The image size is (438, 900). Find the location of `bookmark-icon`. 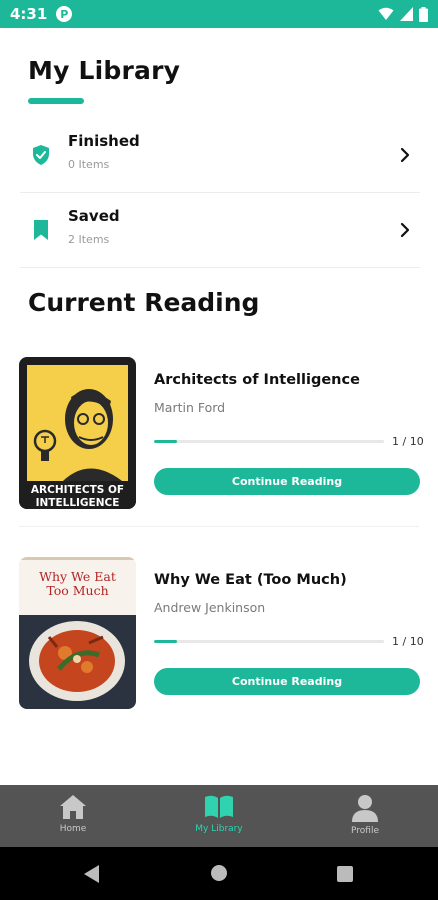

bookmark-icon is located at coordinates (41, 230).